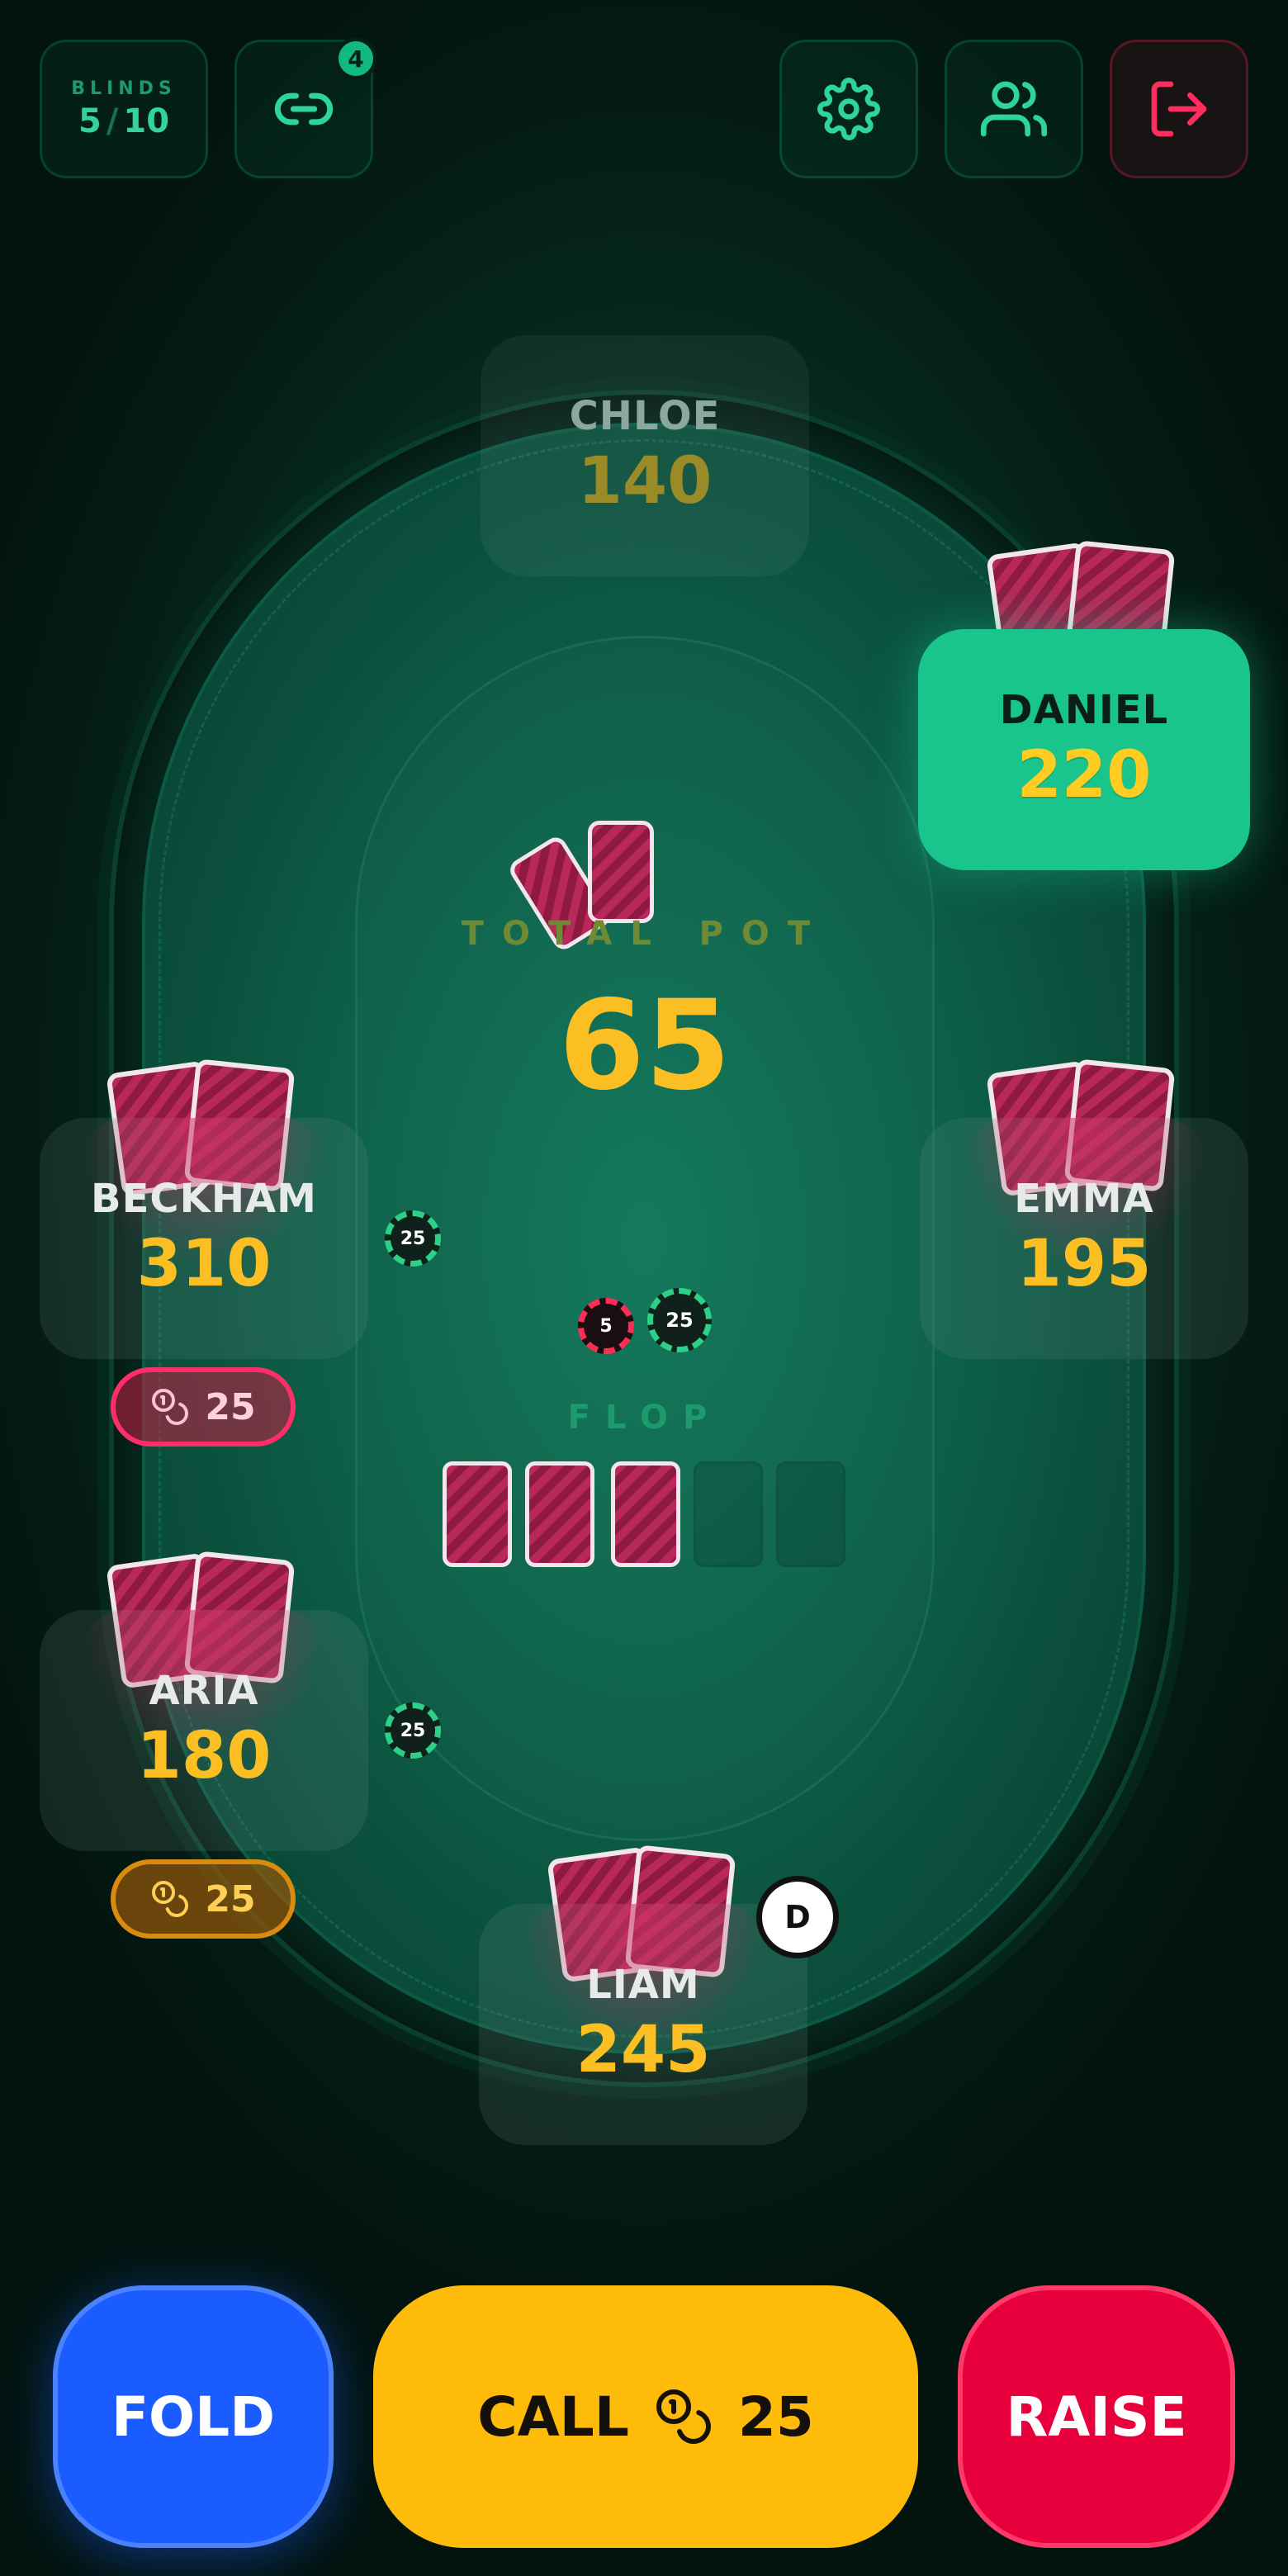 The width and height of the screenshot is (1288, 2576). What do you see at coordinates (124, 88) in the screenshot?
I see `blinds-label: BLINDS` at bounding box center [124, 88].